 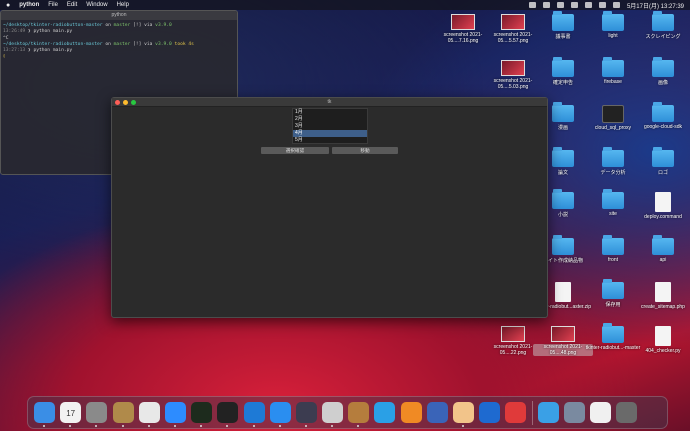 What do you see at coordinates (97, 414) in the screenshot?
I see `system-preferences-icon` at bounding box center [97, 414].